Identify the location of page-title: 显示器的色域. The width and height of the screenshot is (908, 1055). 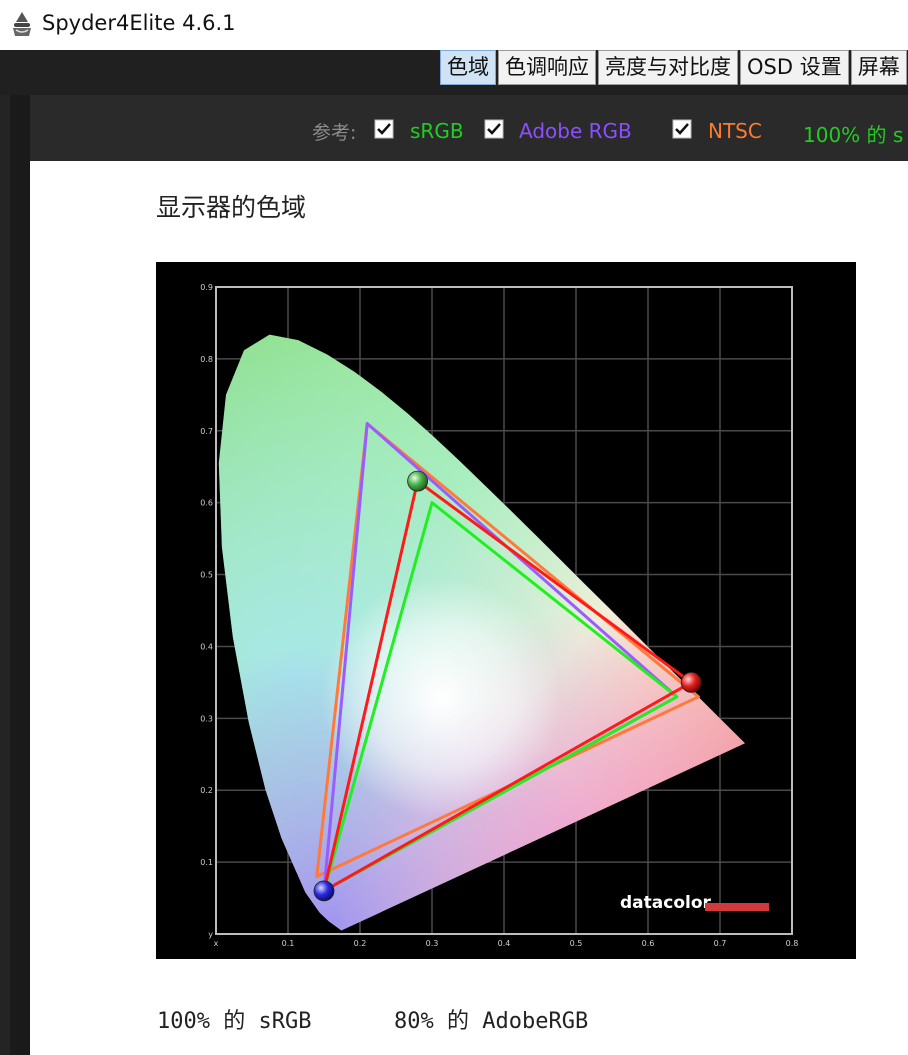
(231, 207).